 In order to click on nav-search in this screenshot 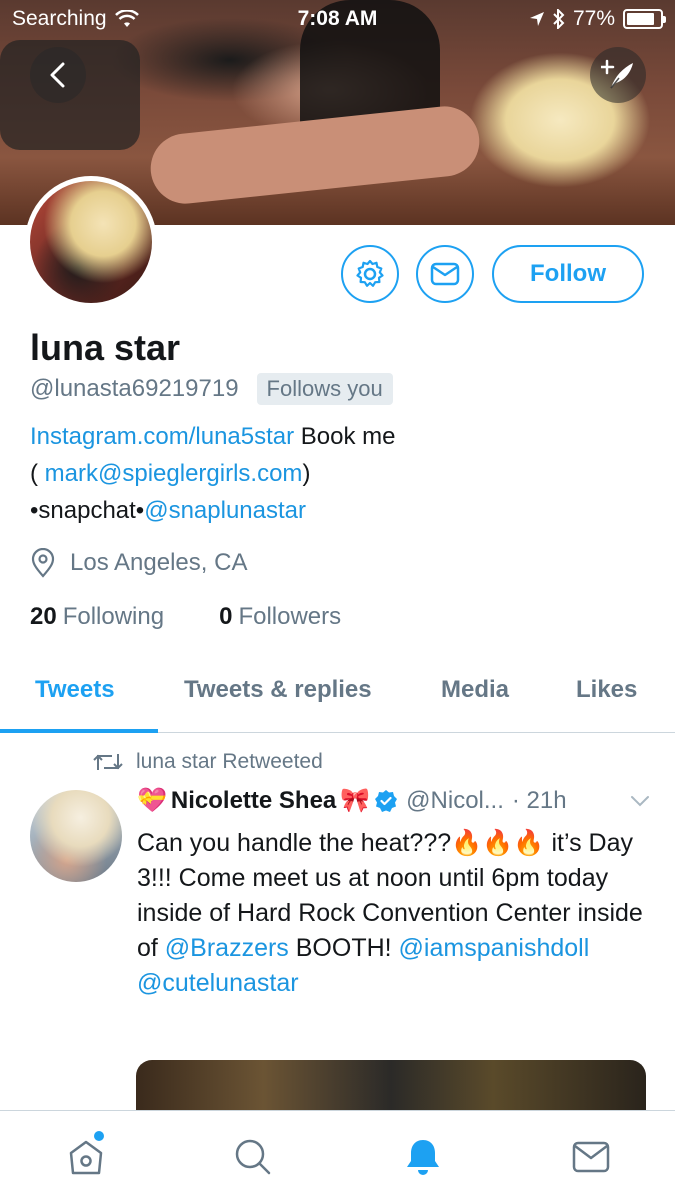, I will do `click(253, 1157)`.